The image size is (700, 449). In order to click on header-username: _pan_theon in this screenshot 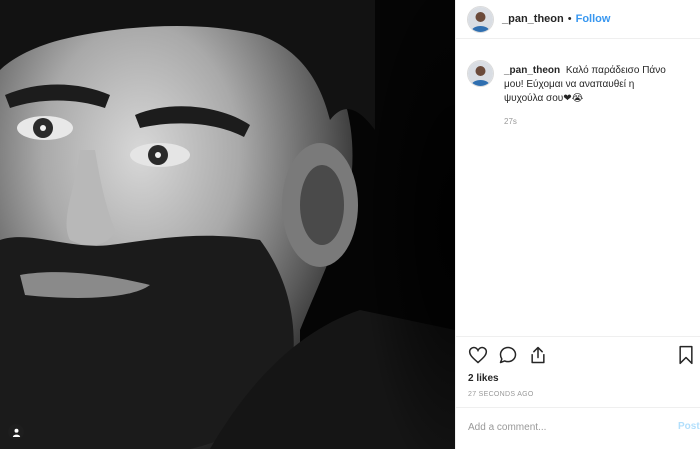, I will do `click(533, 19)`.